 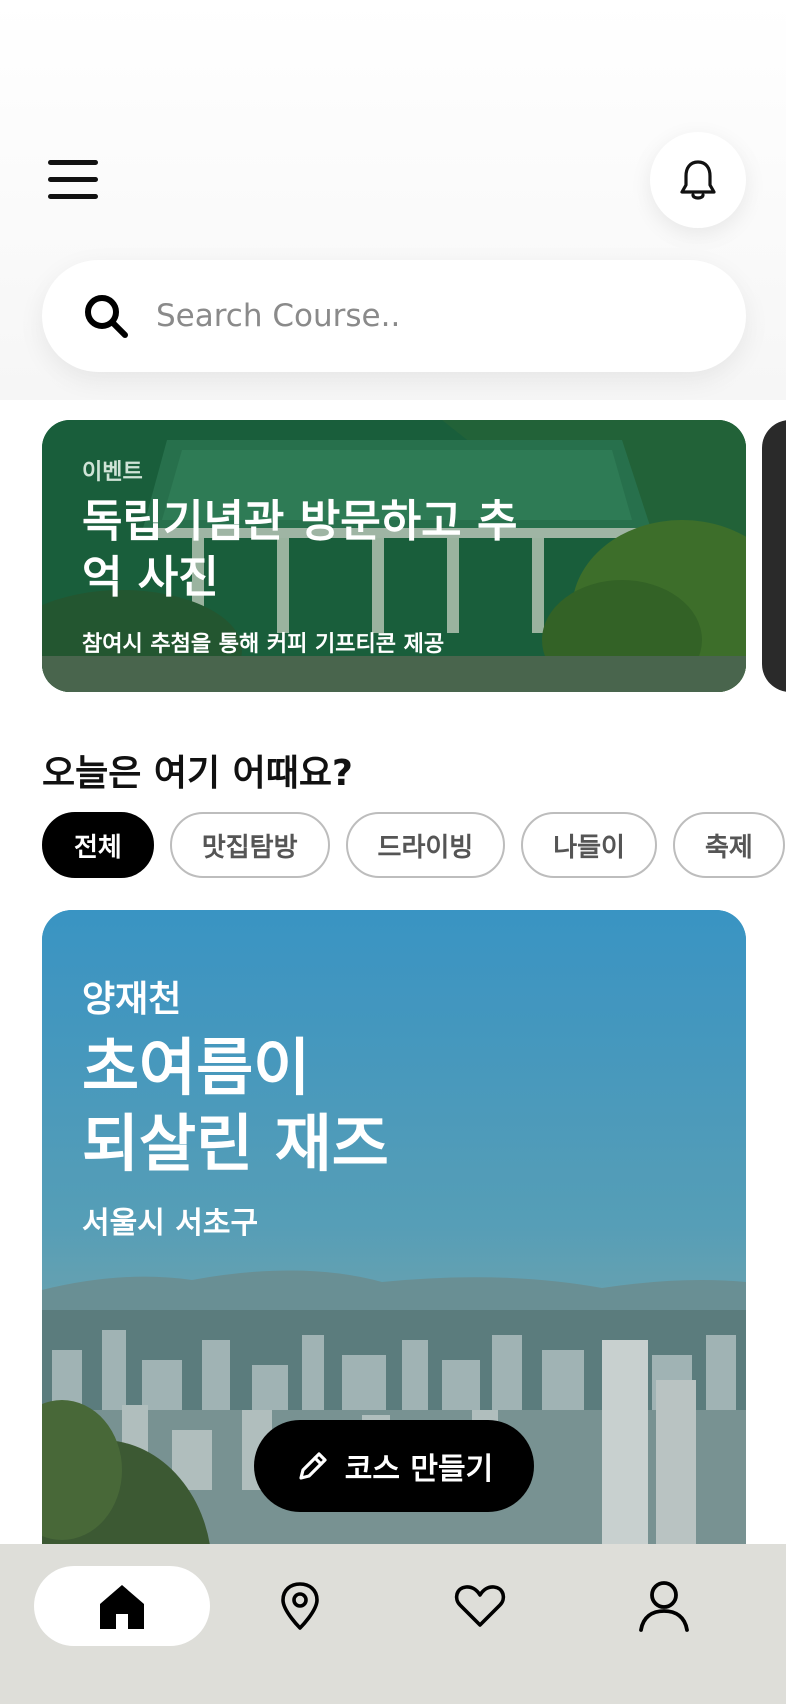 What do you see at coordinates (425, 845) in the screenshot?
I see `chip-driving: 드라이빙` at bounding box center [425, 845].